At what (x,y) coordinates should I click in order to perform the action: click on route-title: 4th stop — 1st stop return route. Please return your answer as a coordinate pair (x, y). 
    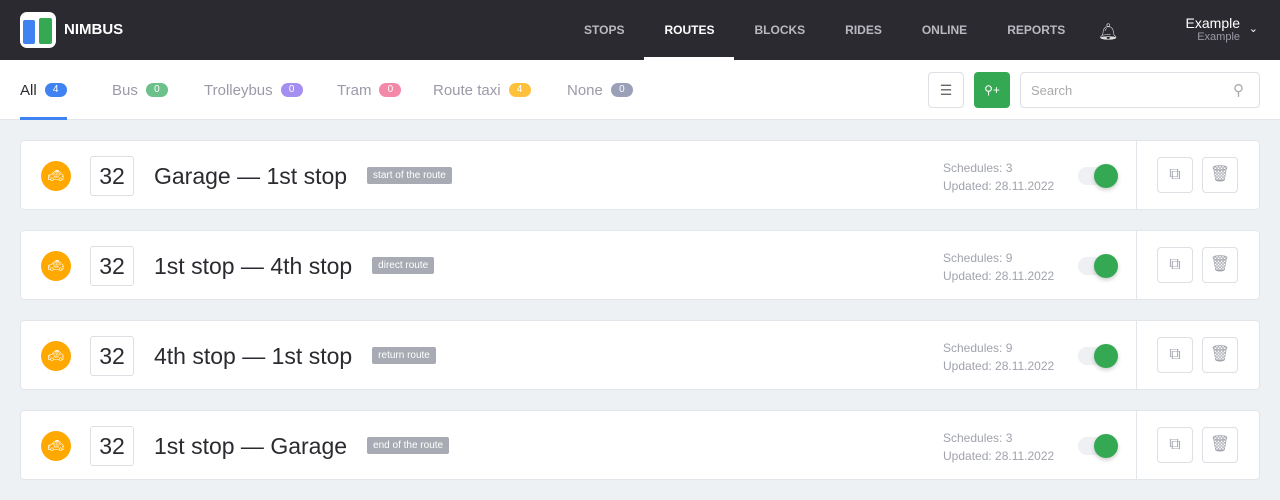
    Looking at the image, I should click on (295, 356).